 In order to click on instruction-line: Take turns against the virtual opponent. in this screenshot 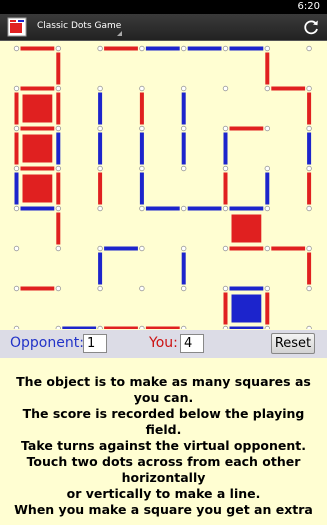, I will do `click(163, 445)`.